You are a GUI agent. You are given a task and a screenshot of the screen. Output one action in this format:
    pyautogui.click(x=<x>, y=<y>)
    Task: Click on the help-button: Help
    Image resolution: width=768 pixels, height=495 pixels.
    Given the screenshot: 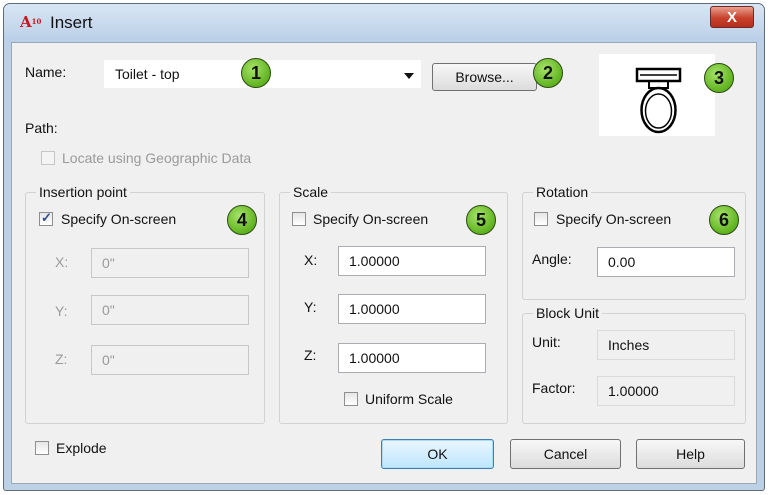 What is the action you would take?
    pyautogui.click(x=690, y=454)
    